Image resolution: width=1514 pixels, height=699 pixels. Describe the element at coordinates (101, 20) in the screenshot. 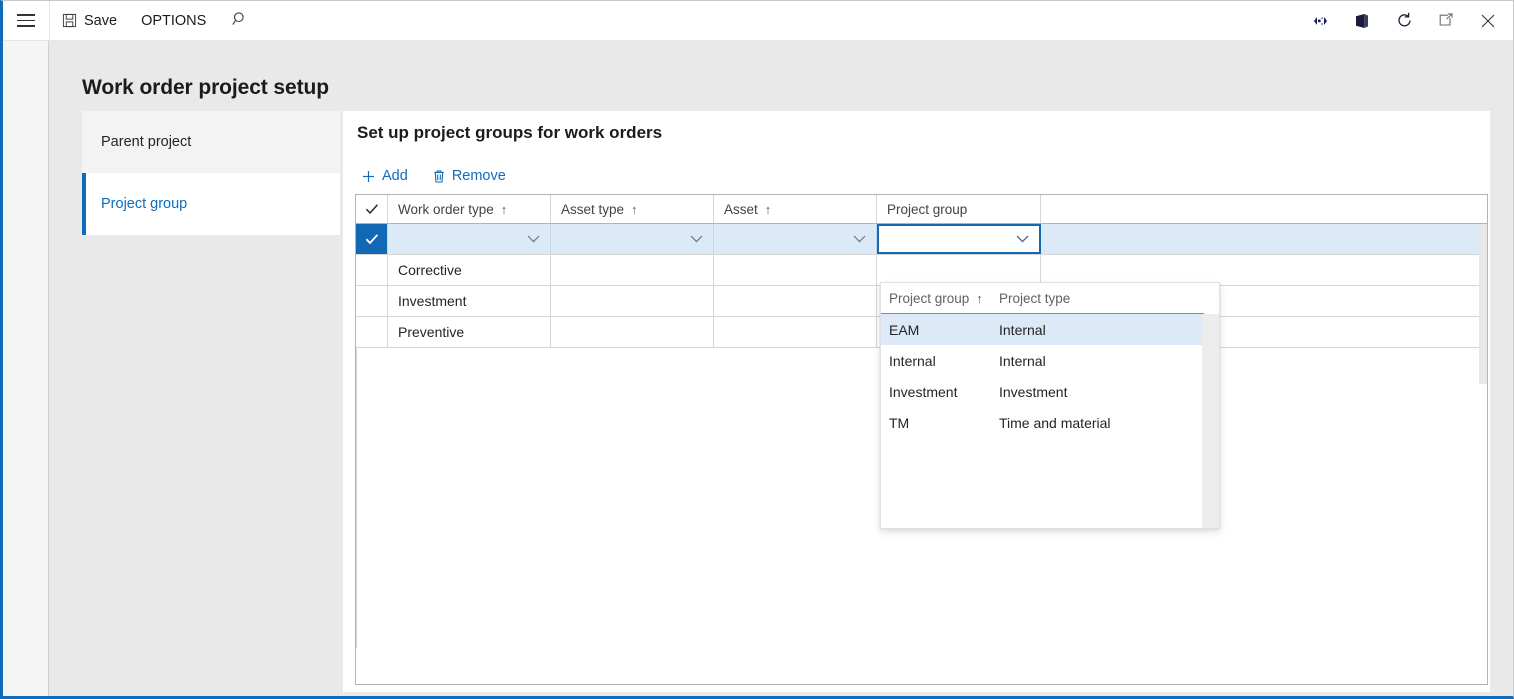

I see `save-label: Save` at that location.